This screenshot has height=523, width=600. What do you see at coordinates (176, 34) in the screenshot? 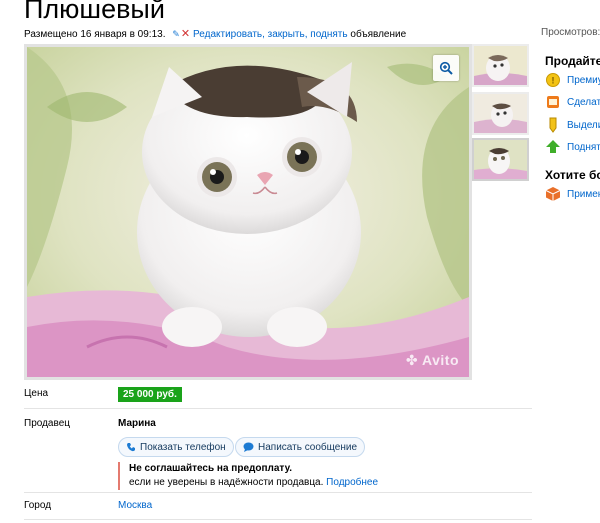
I see `pin-icon: ✎` at bounding box center [176, 34].